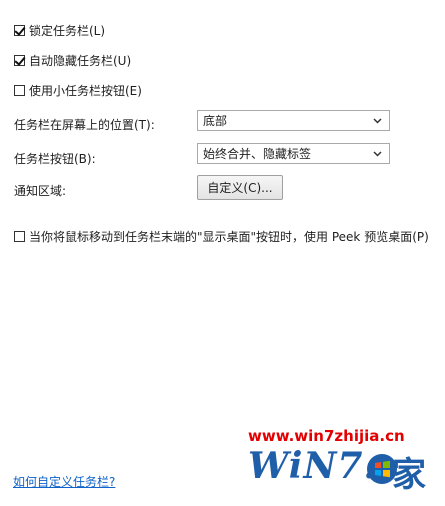  I want to click on small-buttons-checkbox, so click(19, 90).